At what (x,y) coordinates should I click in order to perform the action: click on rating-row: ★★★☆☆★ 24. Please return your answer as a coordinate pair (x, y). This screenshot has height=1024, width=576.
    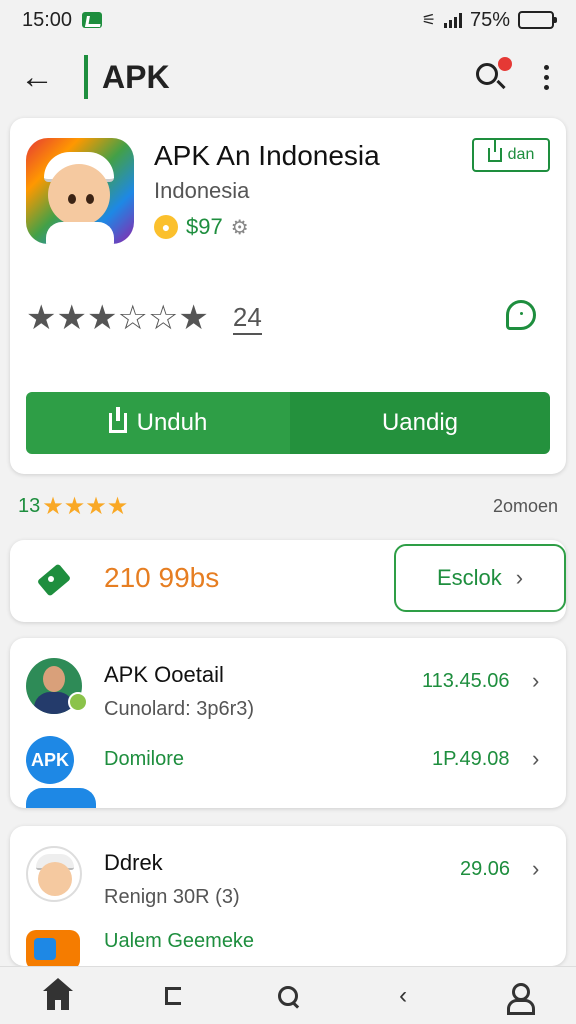
    Looking at the image, I should click on (144, 318).